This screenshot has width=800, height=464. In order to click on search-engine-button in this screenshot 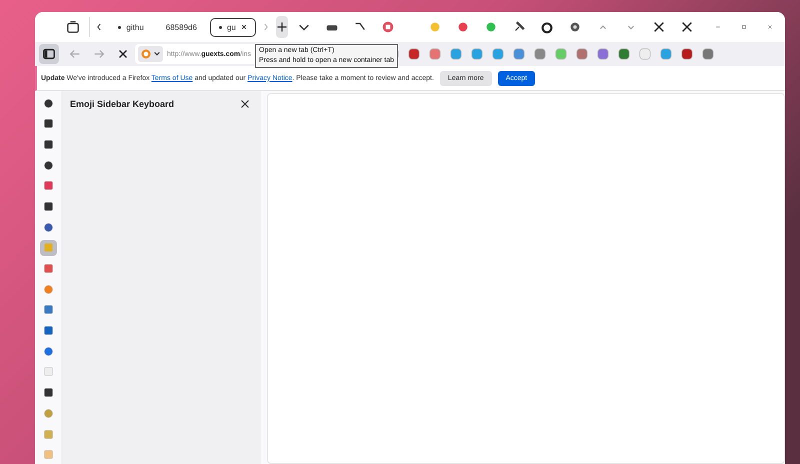, I will do `click(150, 54)`.